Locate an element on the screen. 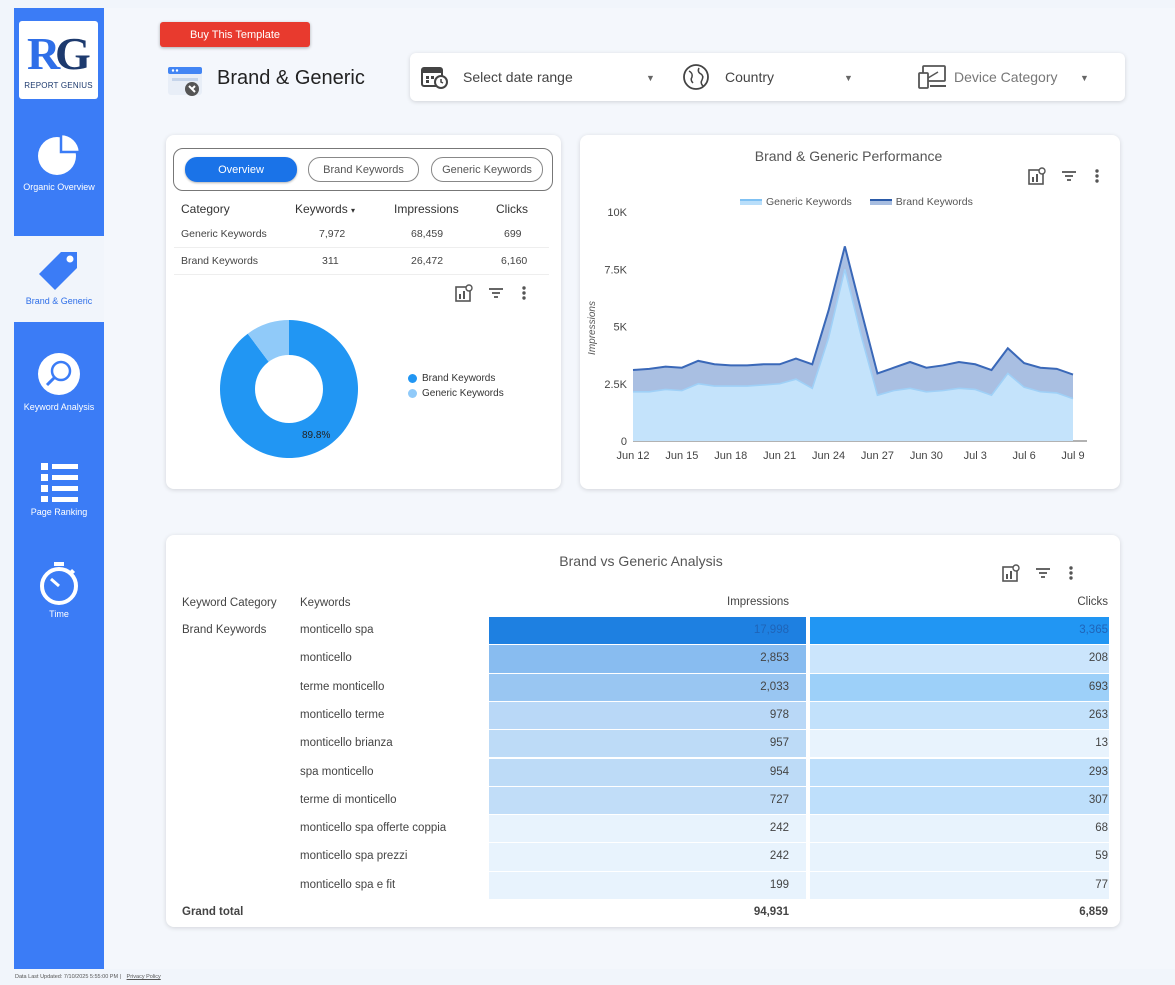 This screenshot has height=985, width=1175. keyword-cell: monticello spa is located at coordinates (337, 630).